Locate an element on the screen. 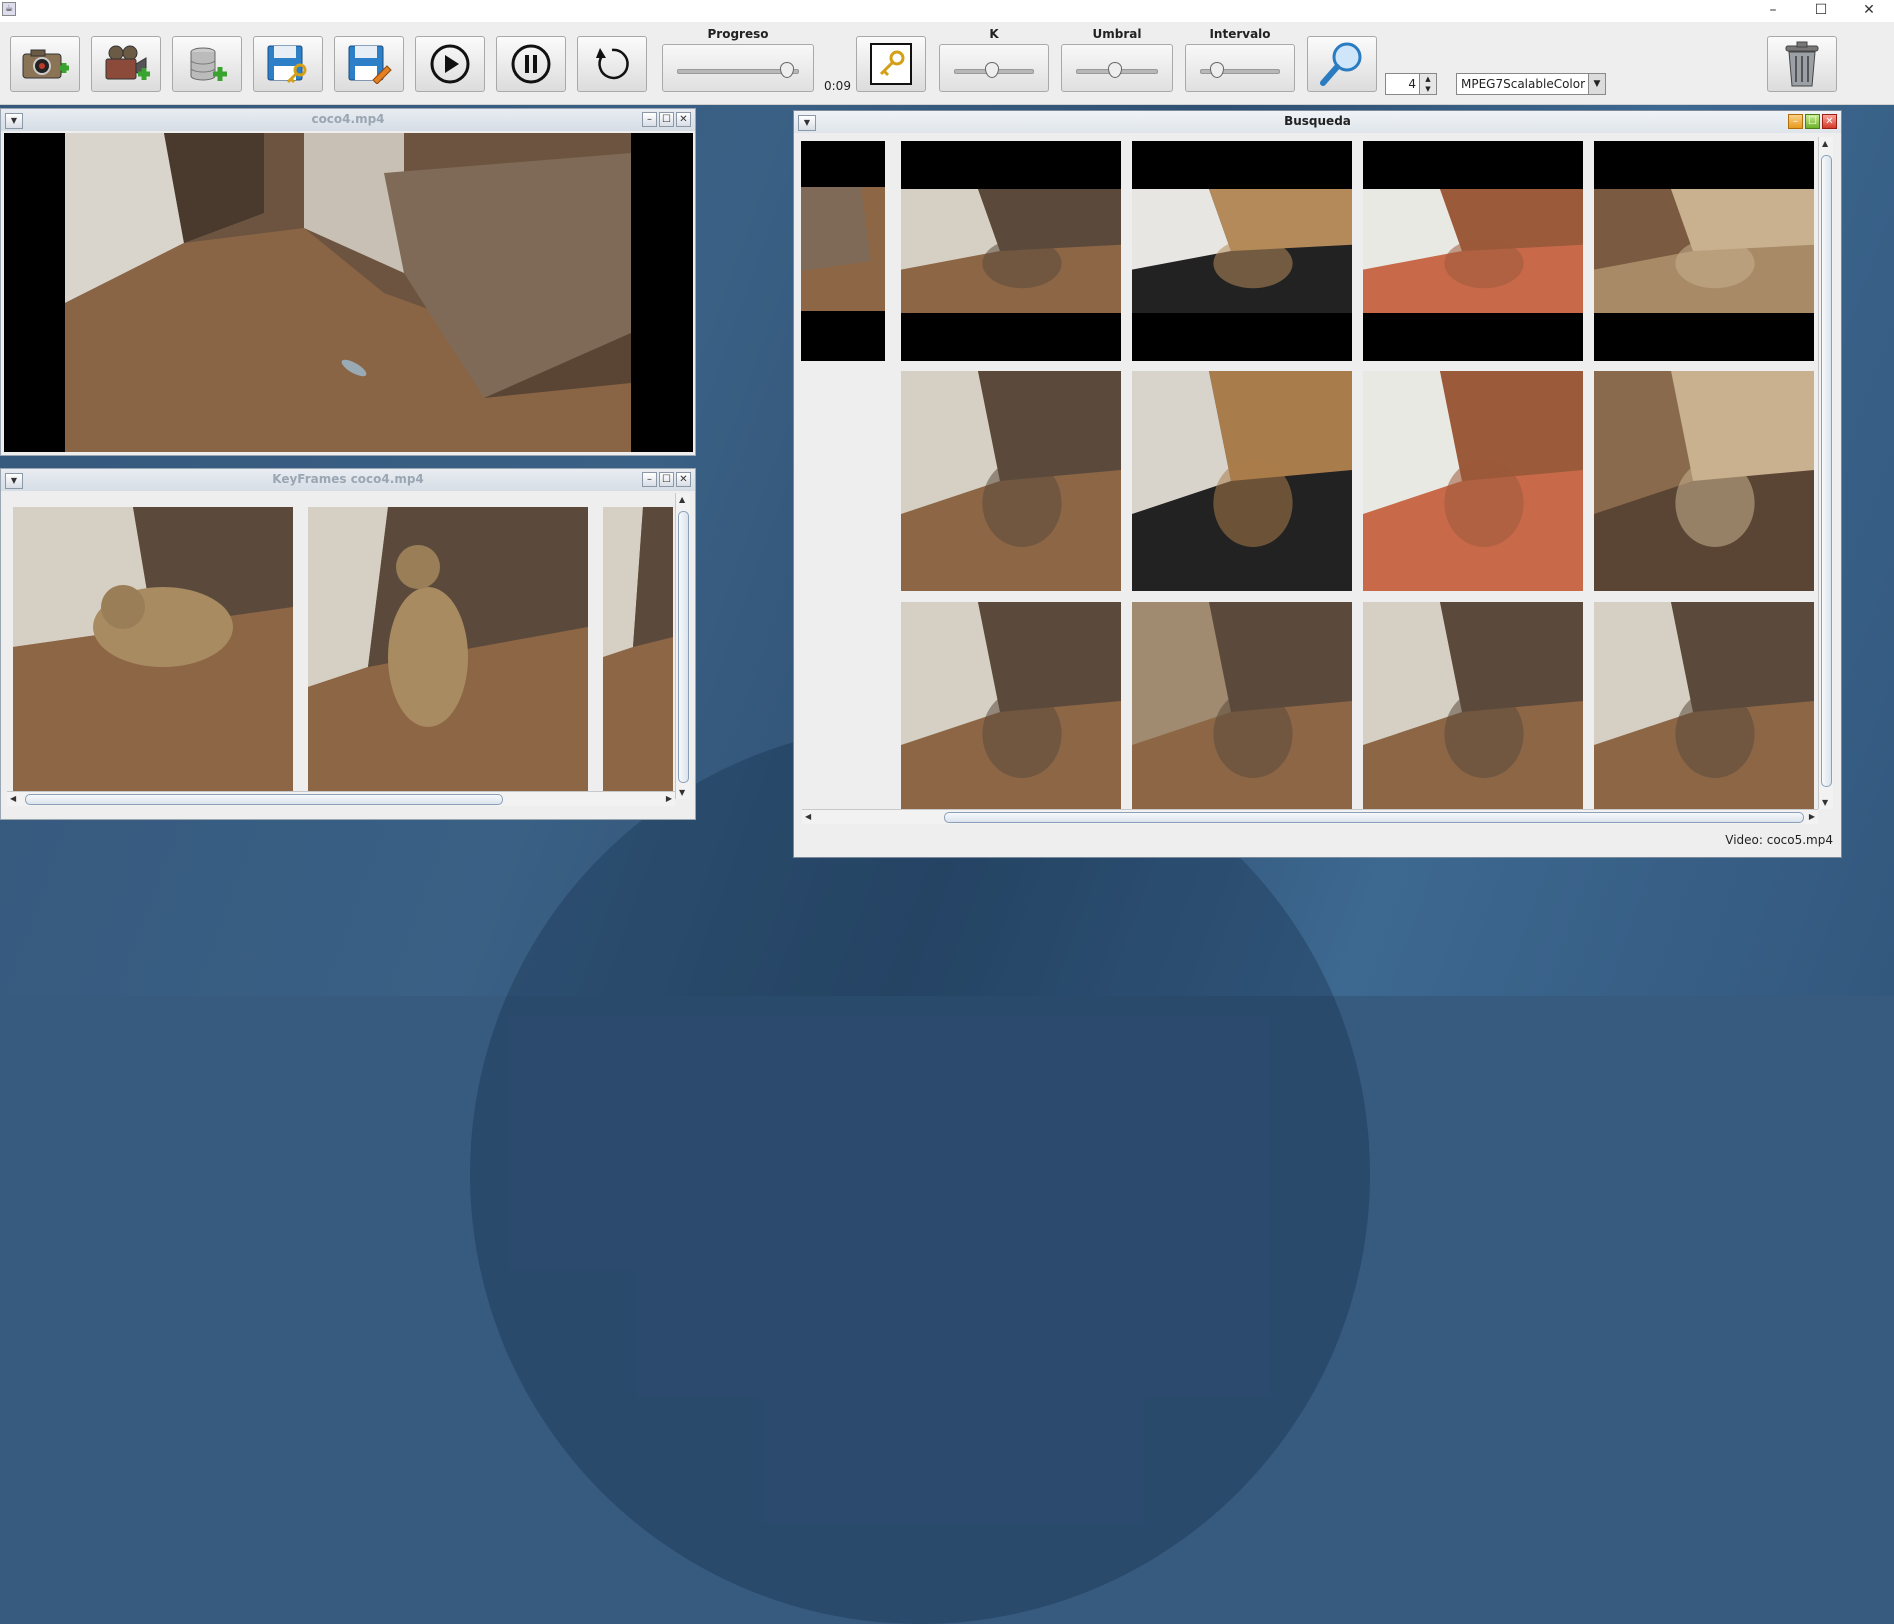  k-spinner-value: 4 is located at coordinates (1412, 84).